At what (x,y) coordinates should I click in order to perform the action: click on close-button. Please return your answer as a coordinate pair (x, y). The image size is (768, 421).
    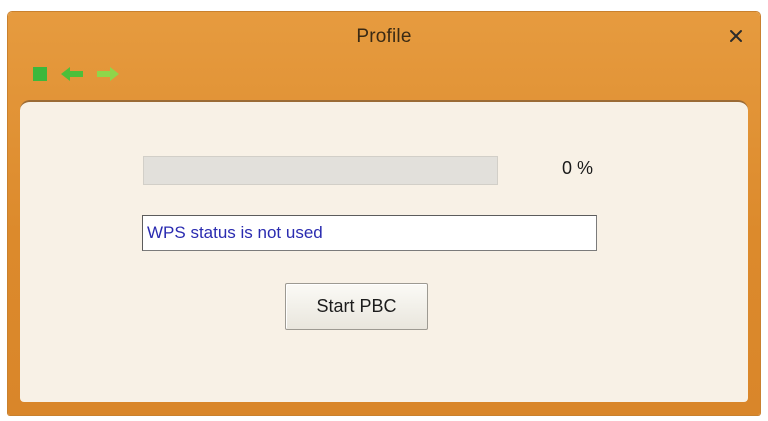
    Looking at the image, I should click on (736, 36).